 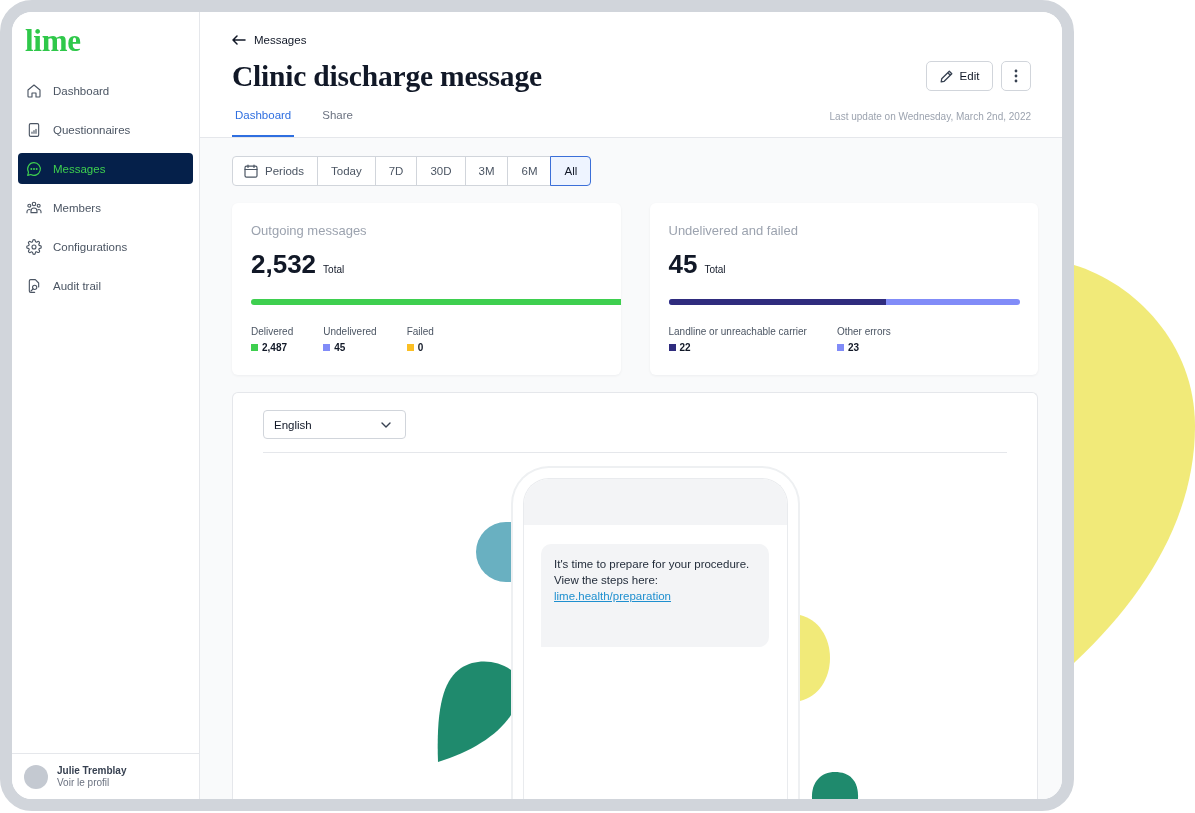 What do you see at coordinates (396, 171) in the screenshot?
I see `time-range-button: 7D` at bounding box center [396, 171].